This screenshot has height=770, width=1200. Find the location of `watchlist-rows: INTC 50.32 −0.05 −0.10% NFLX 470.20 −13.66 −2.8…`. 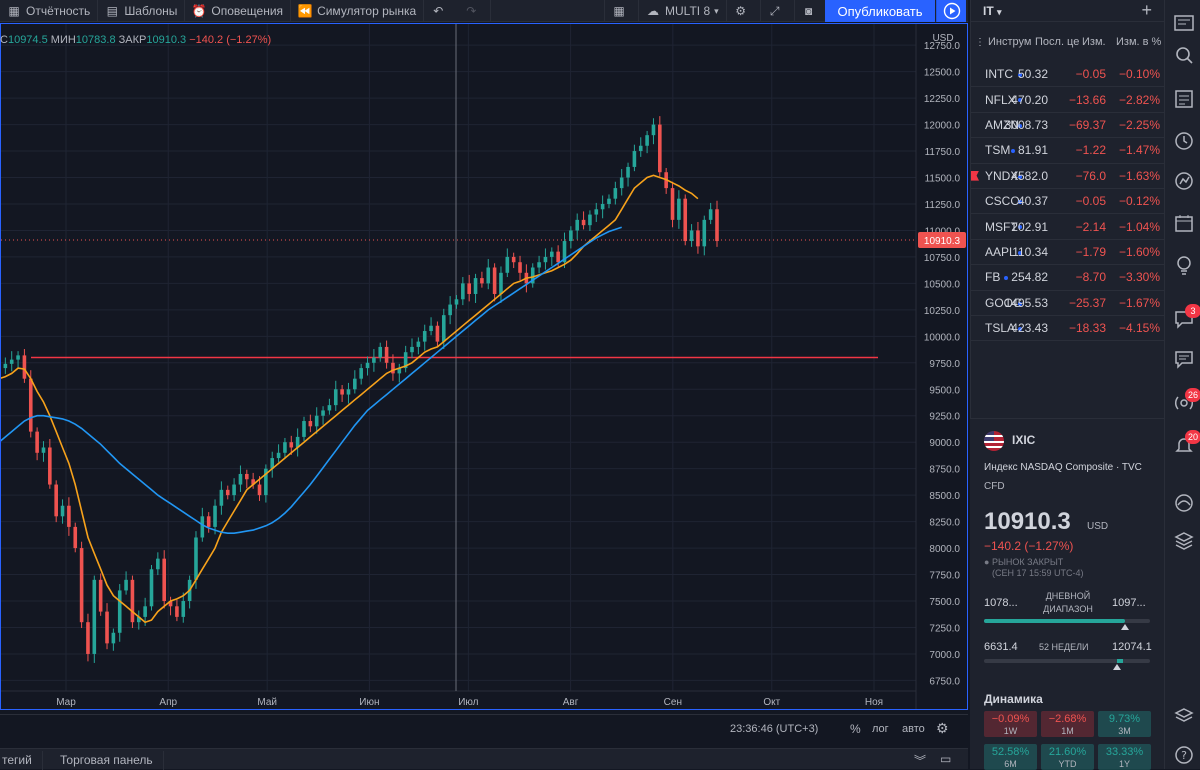

watchlist-rows: INTC 50.32 −0.05 −0.10% NFLX 470.20 −13.66 −2.8… is located at coordinates (1067, 202).